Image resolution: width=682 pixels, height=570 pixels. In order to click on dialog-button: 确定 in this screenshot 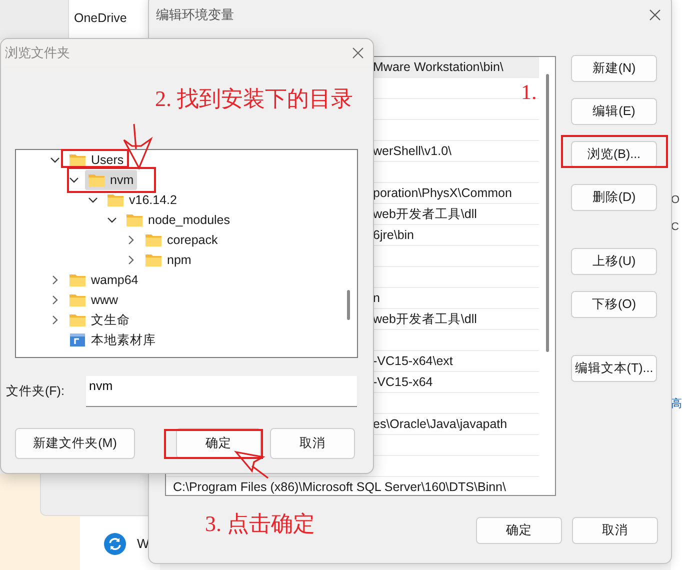, I will do `click(519, 530)`.